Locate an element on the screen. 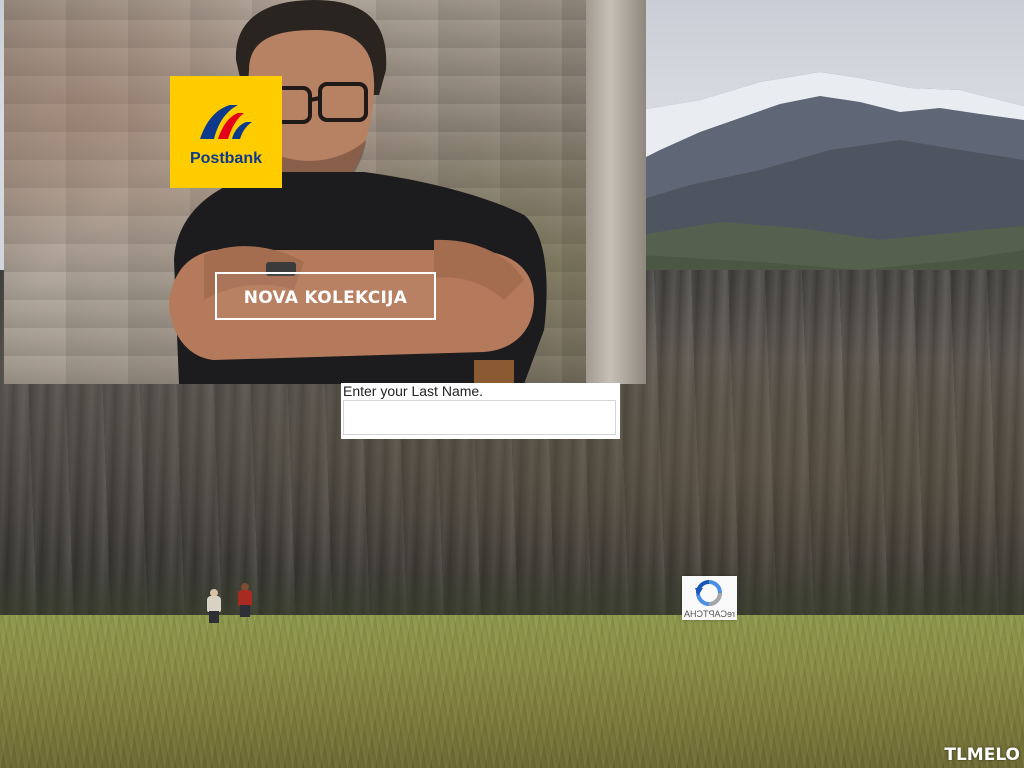  postbank-stripes-icon is located at coordinates (226, 122).